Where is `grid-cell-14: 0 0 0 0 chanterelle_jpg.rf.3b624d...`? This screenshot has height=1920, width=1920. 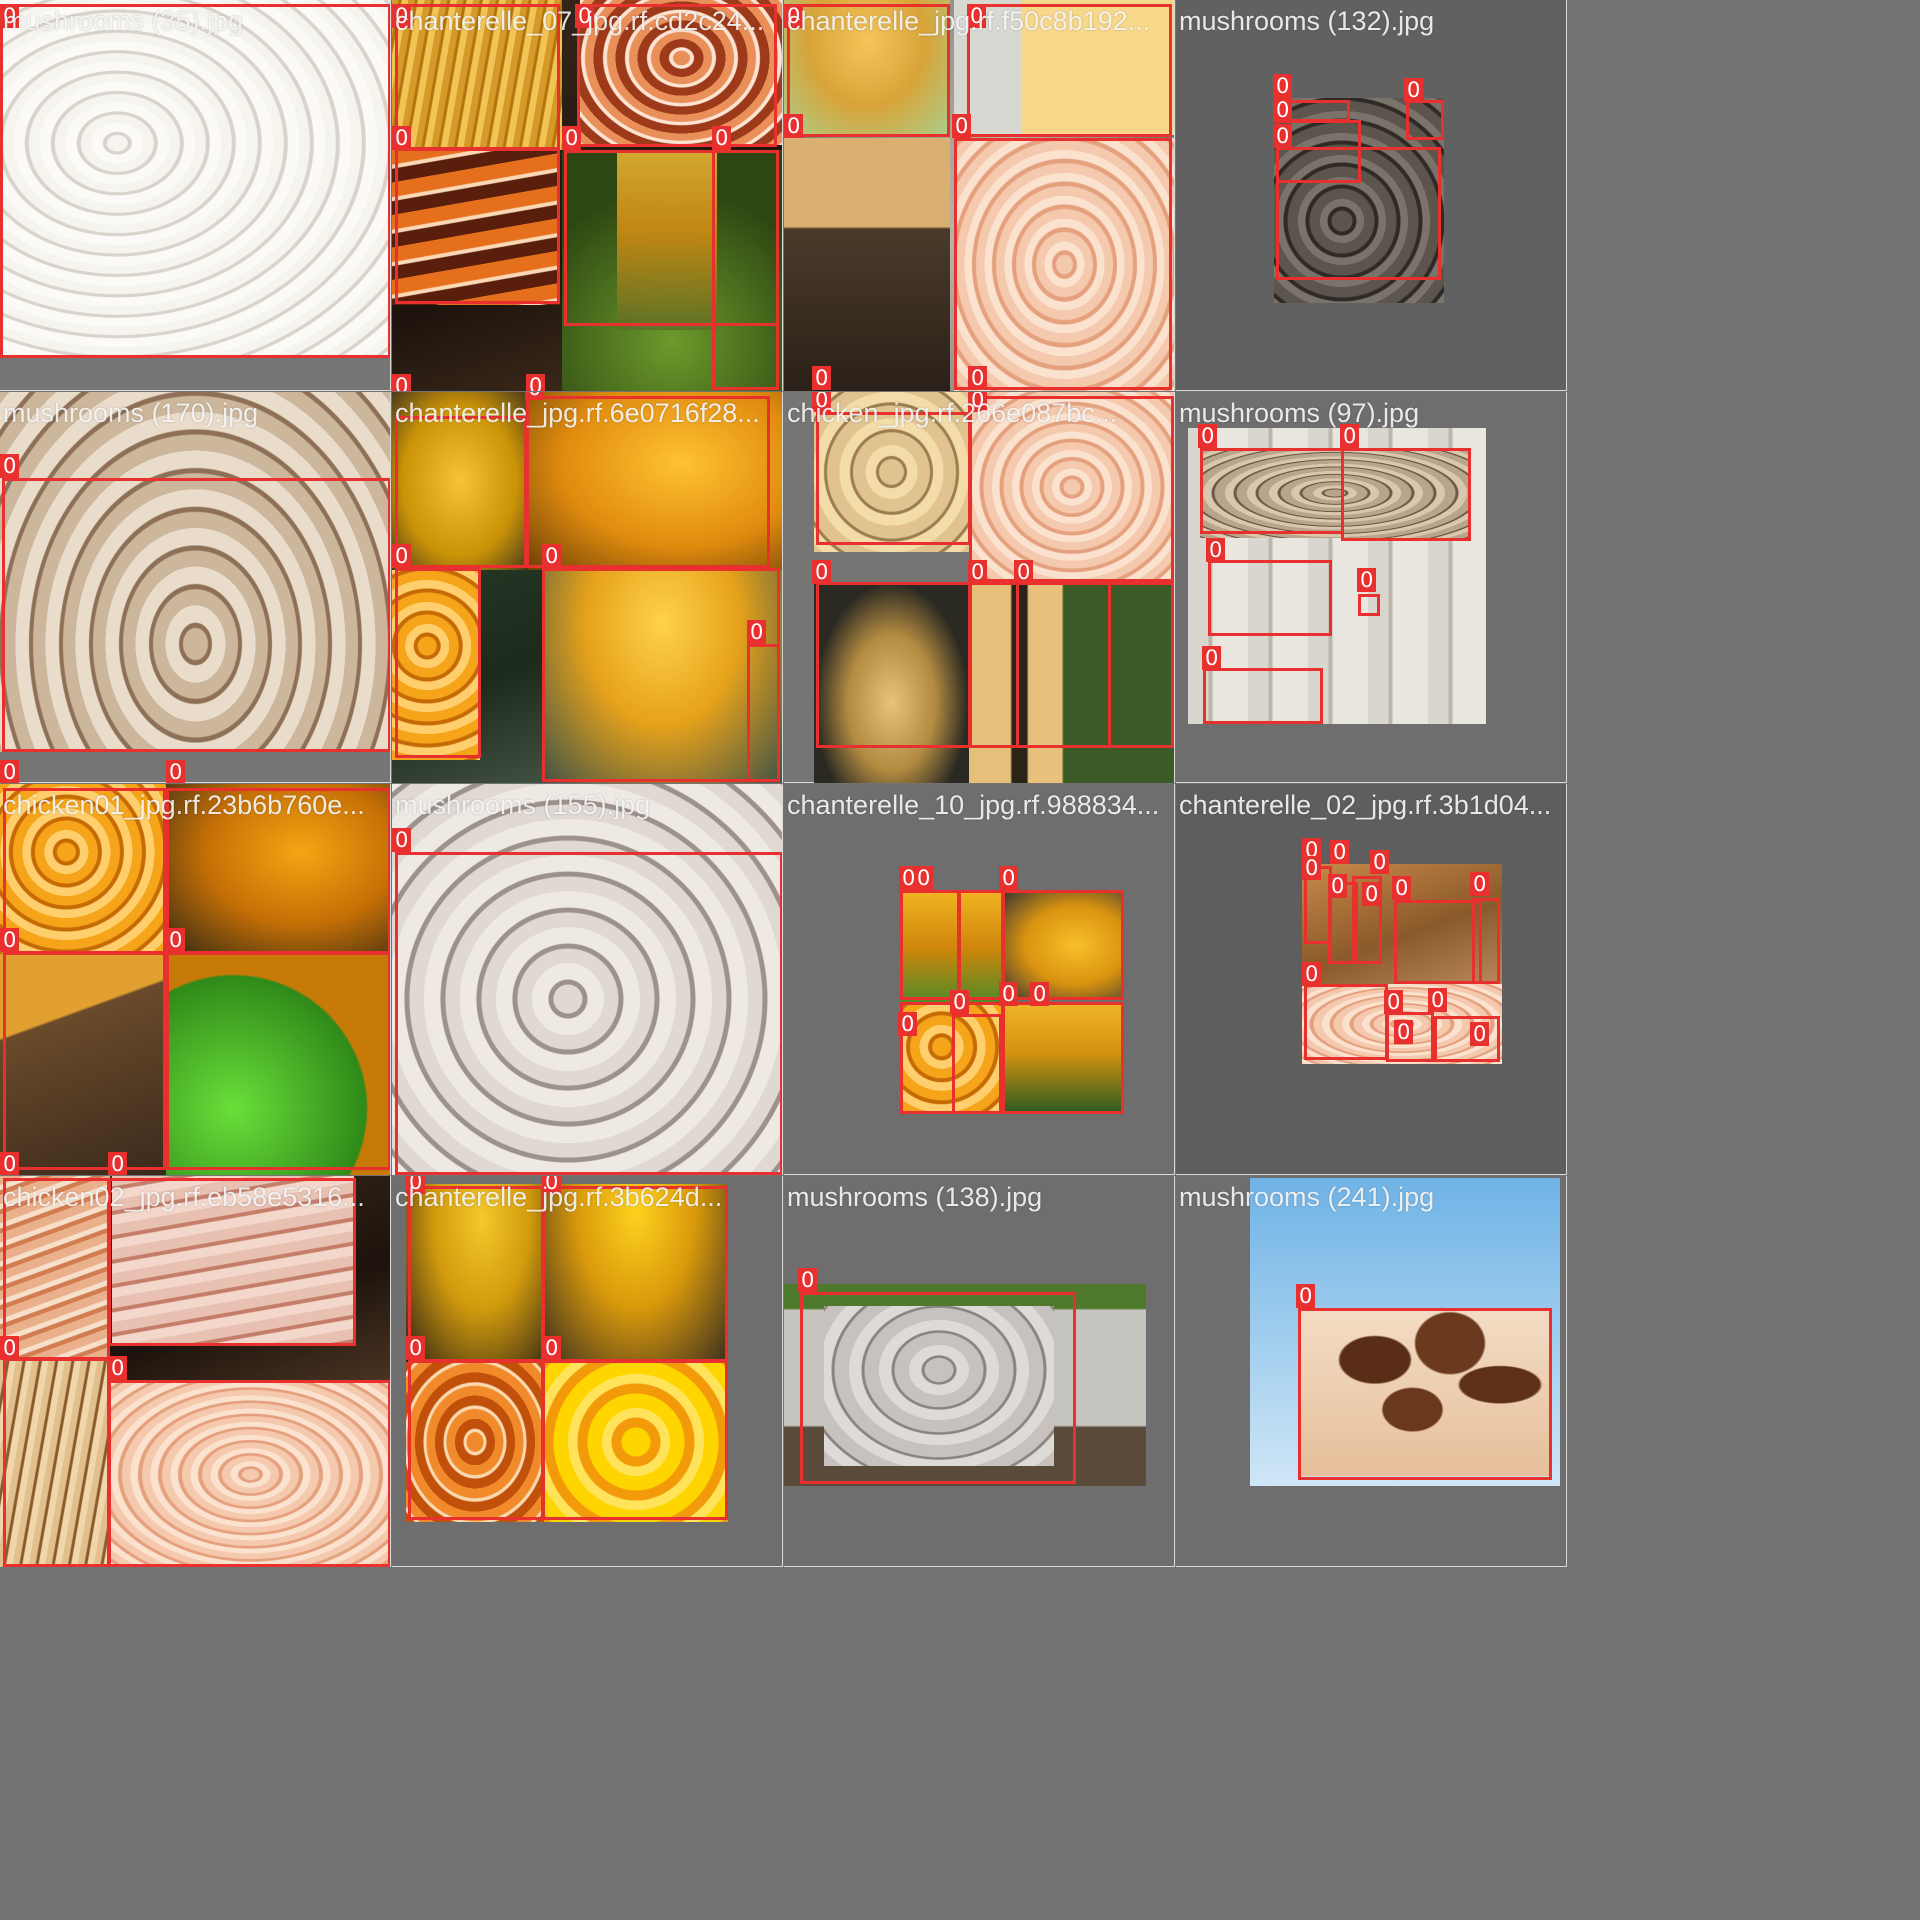
grid-cell-14: 0 0 0 0 chanterelle_jpg.rf.3b624d... is located at coordinates (587, 1371).